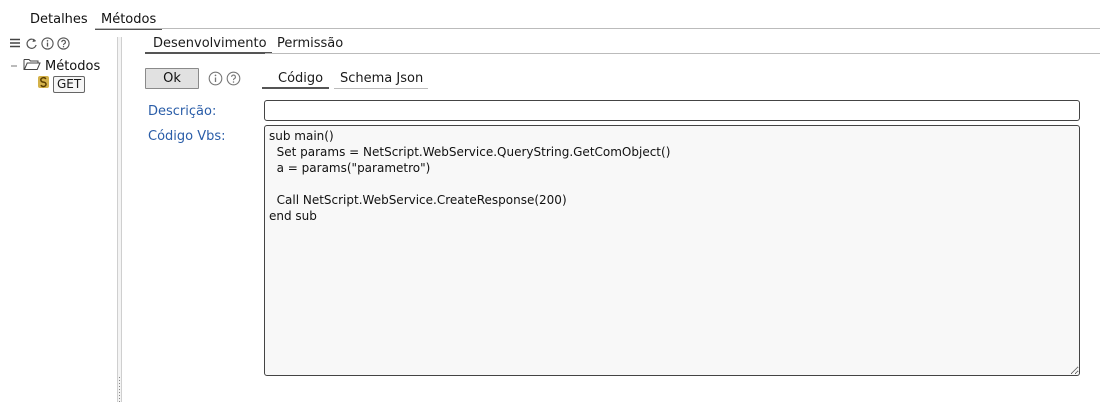 This screenshot has height=402, width=1100. I want to click on splitter-grip, so click(119, 389).